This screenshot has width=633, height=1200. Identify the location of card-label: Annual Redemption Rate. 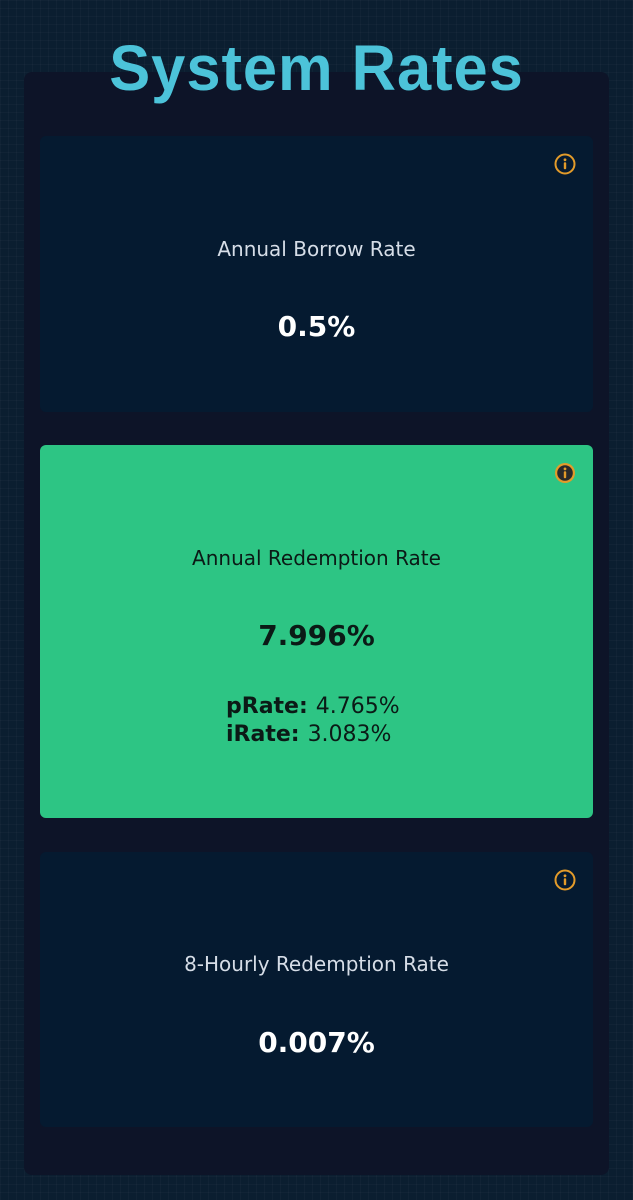
(316, 558).